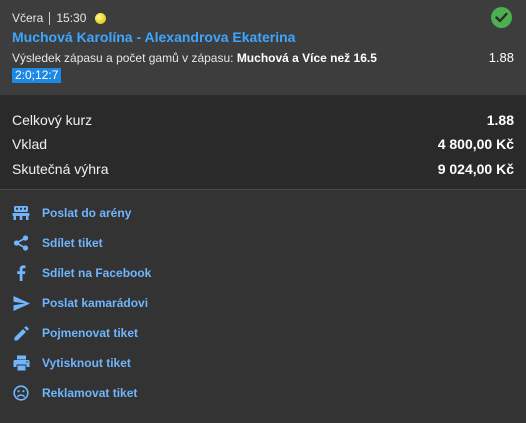 This screenshot has height=423, width=526. Describe the element at coordinates (90, 393) in the screenshot. I see `complain-ticket-label: Reklamovat tiket` at that location.